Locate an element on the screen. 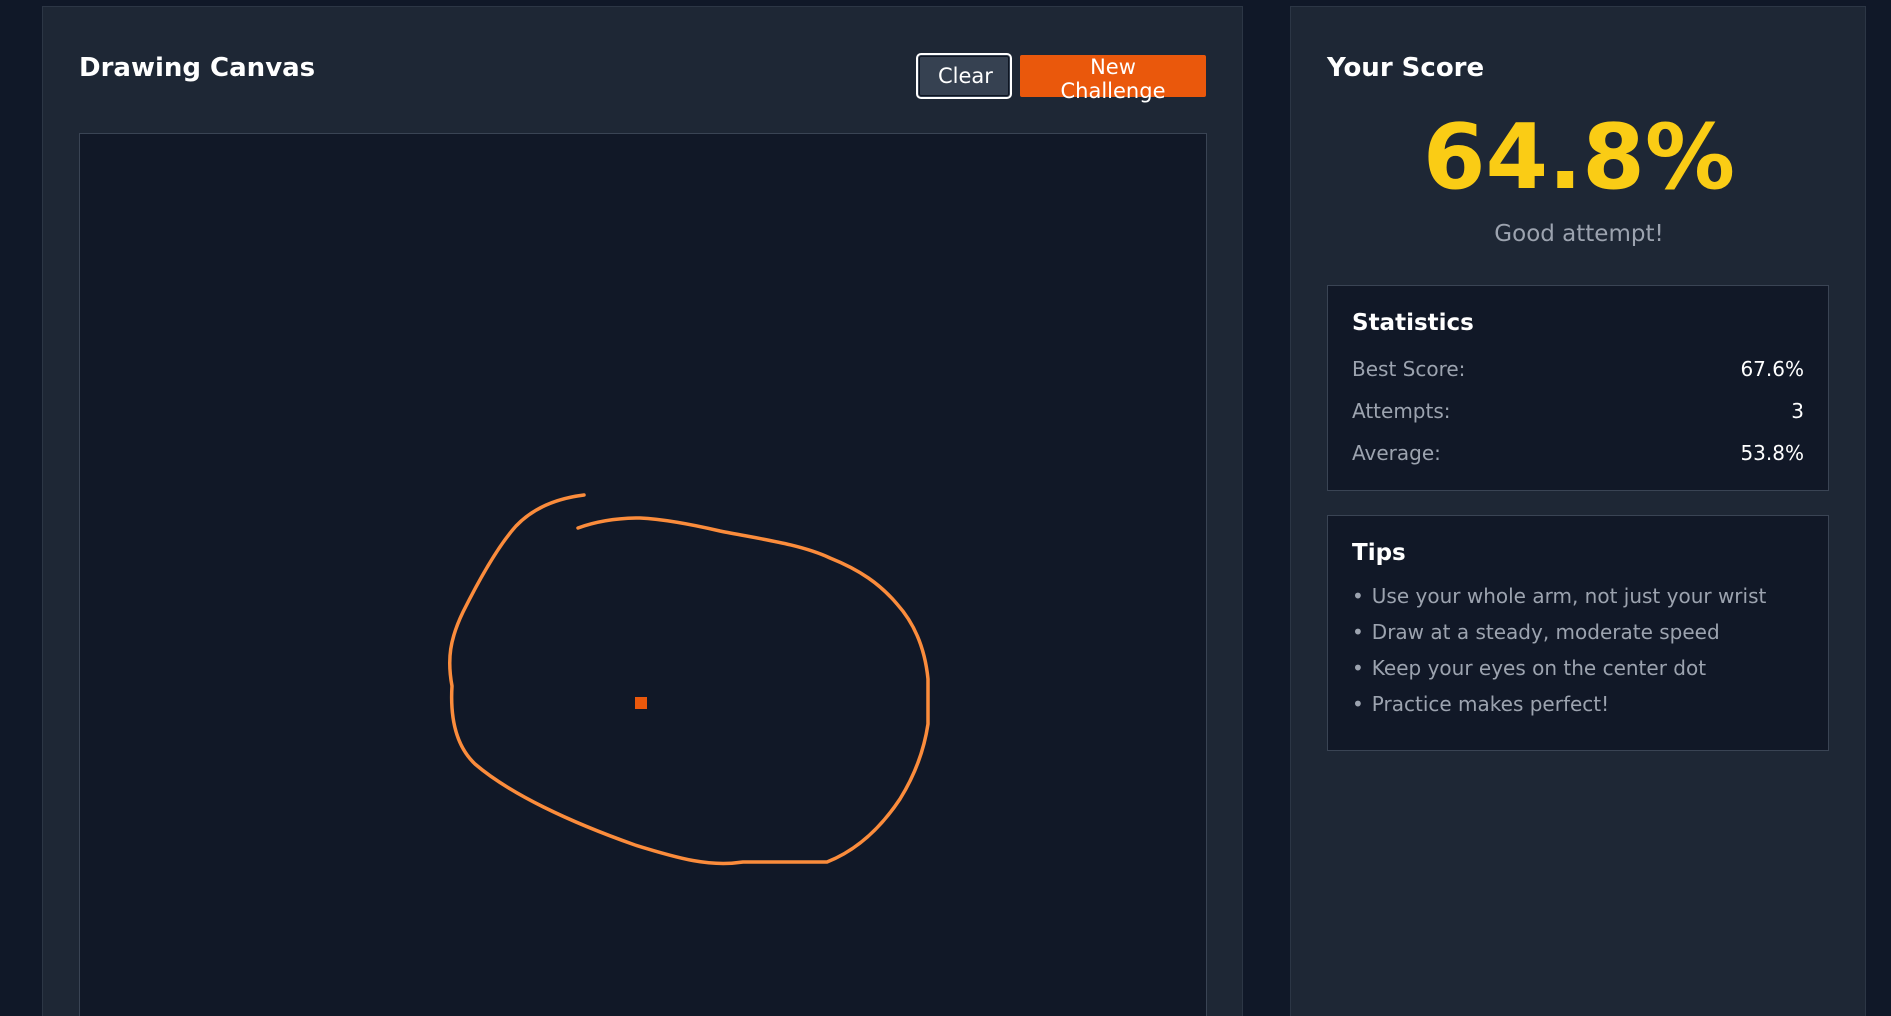 Image resolution: width=1891 pixels, height=1016 pixels. stat-value: 53.8% is located at coordinates (1772, 453).